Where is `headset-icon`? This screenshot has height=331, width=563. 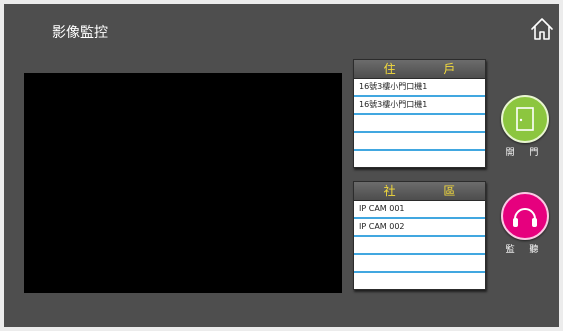 headset-icon is located at coordinates (525, 217).